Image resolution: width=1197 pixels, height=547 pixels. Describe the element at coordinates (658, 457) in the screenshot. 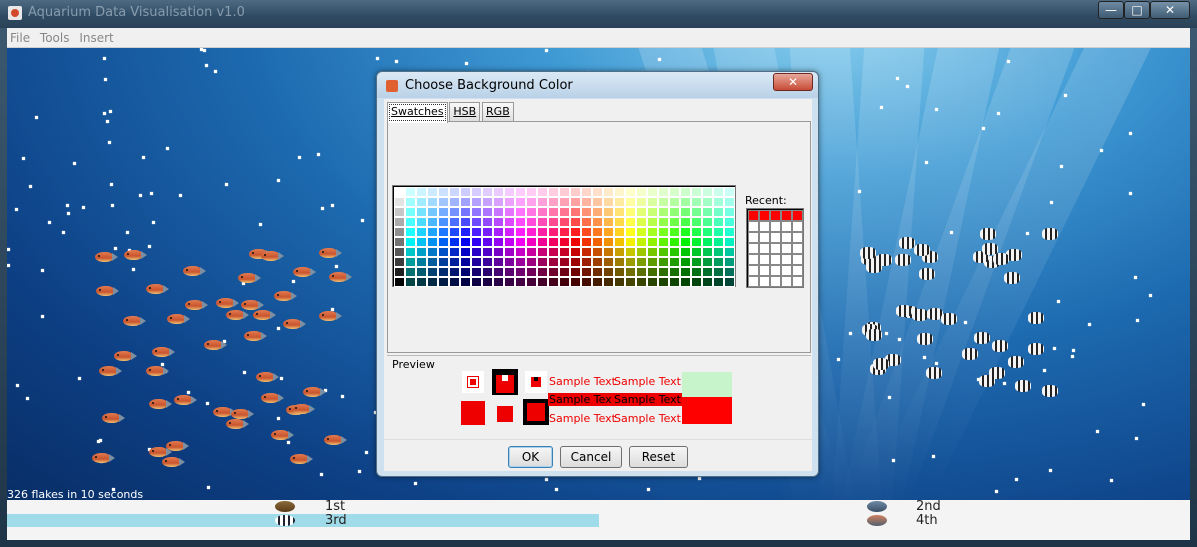

I see `reset-button: Reset` at that location.